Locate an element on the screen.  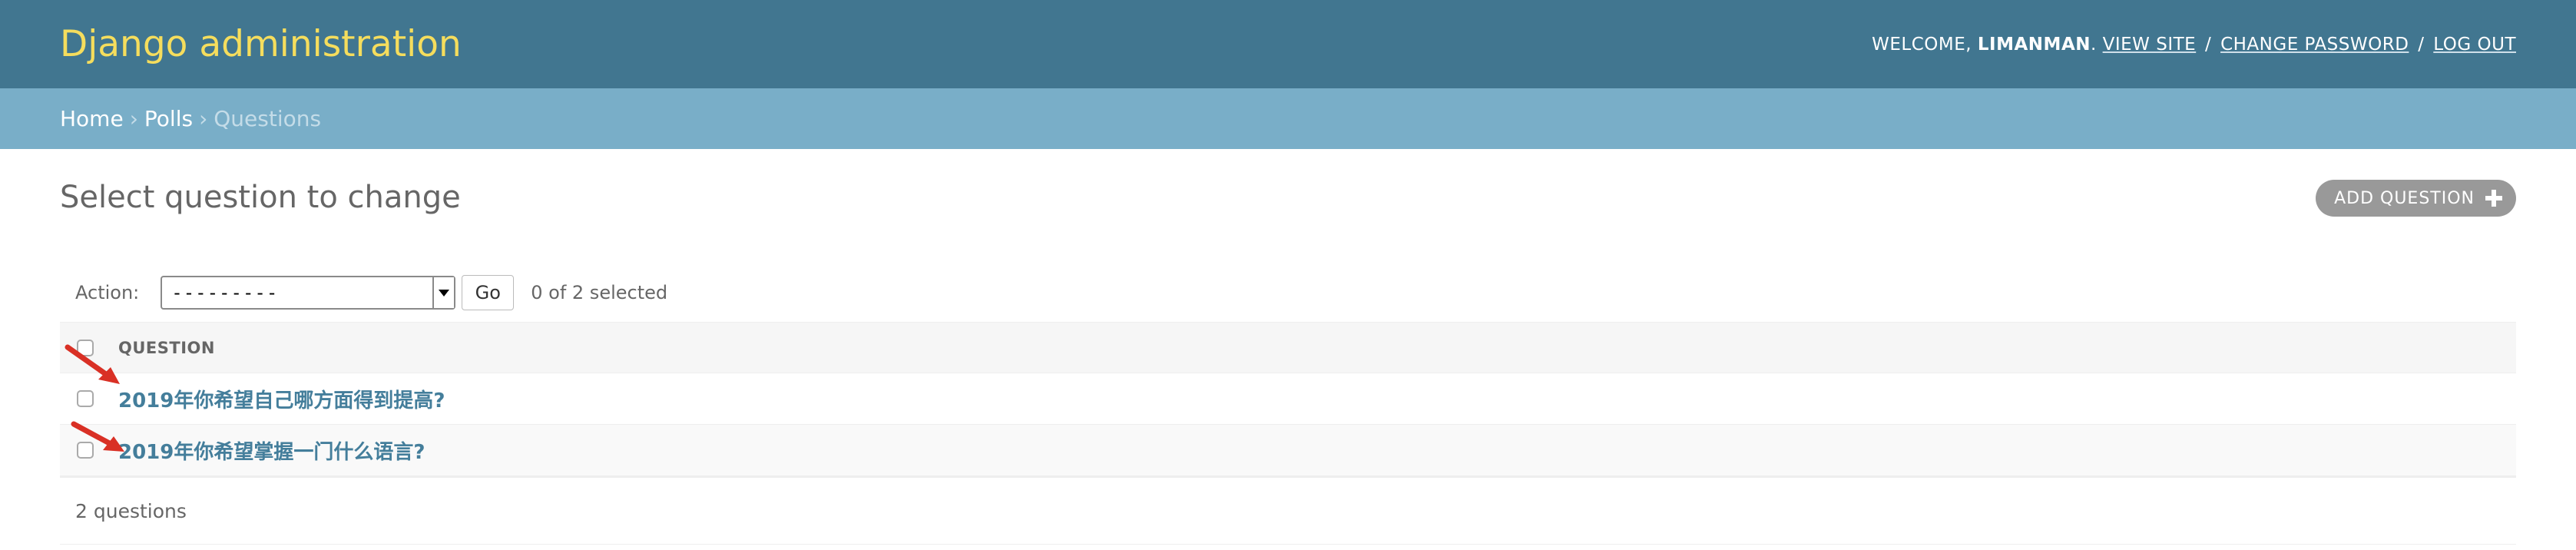
log-out-link: LOG OUT is located at coordinates (2474, 45).